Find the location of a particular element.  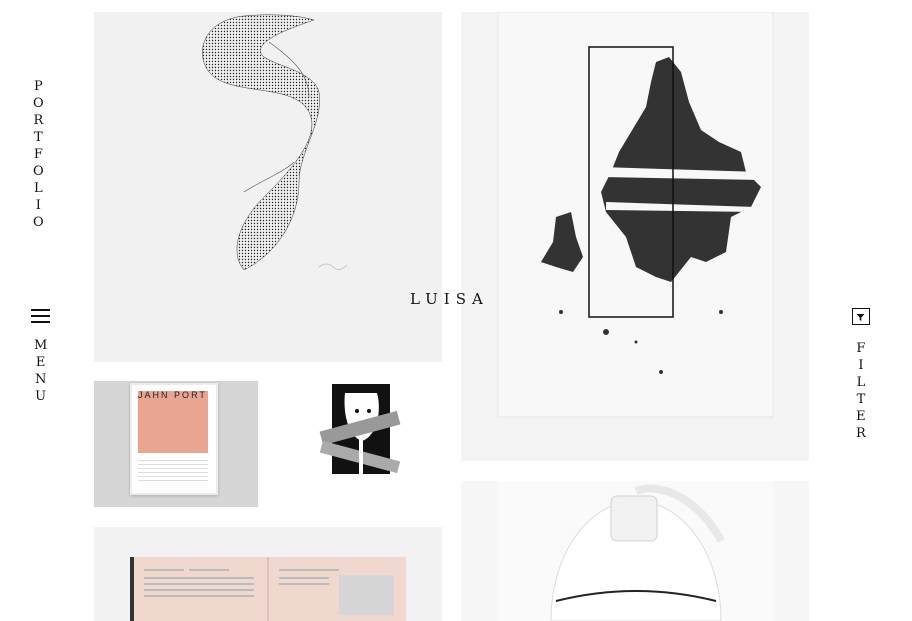

sculpture-drawing is located at coordinates (275, 142).